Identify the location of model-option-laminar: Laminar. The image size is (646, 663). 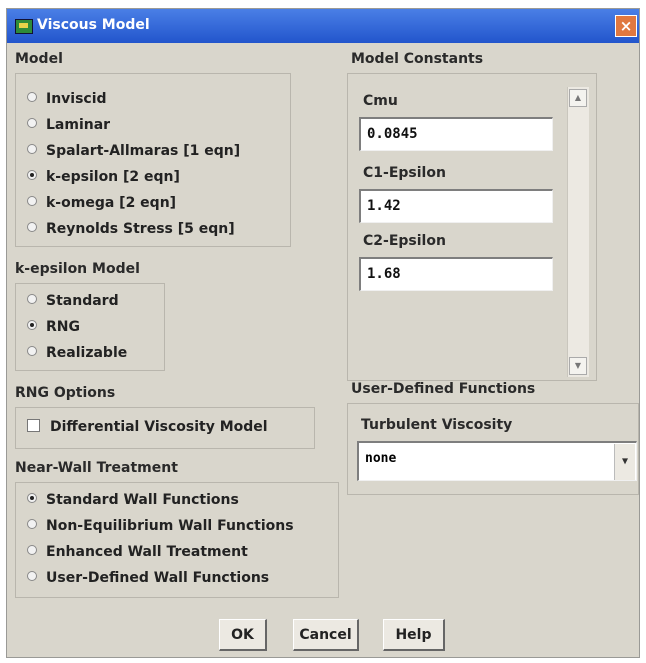
(68, 125).